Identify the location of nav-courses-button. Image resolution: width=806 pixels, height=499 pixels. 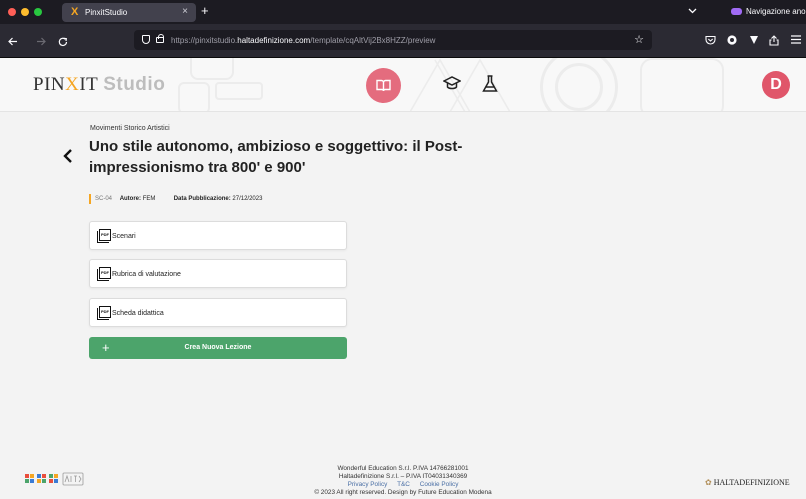
(452, 85).